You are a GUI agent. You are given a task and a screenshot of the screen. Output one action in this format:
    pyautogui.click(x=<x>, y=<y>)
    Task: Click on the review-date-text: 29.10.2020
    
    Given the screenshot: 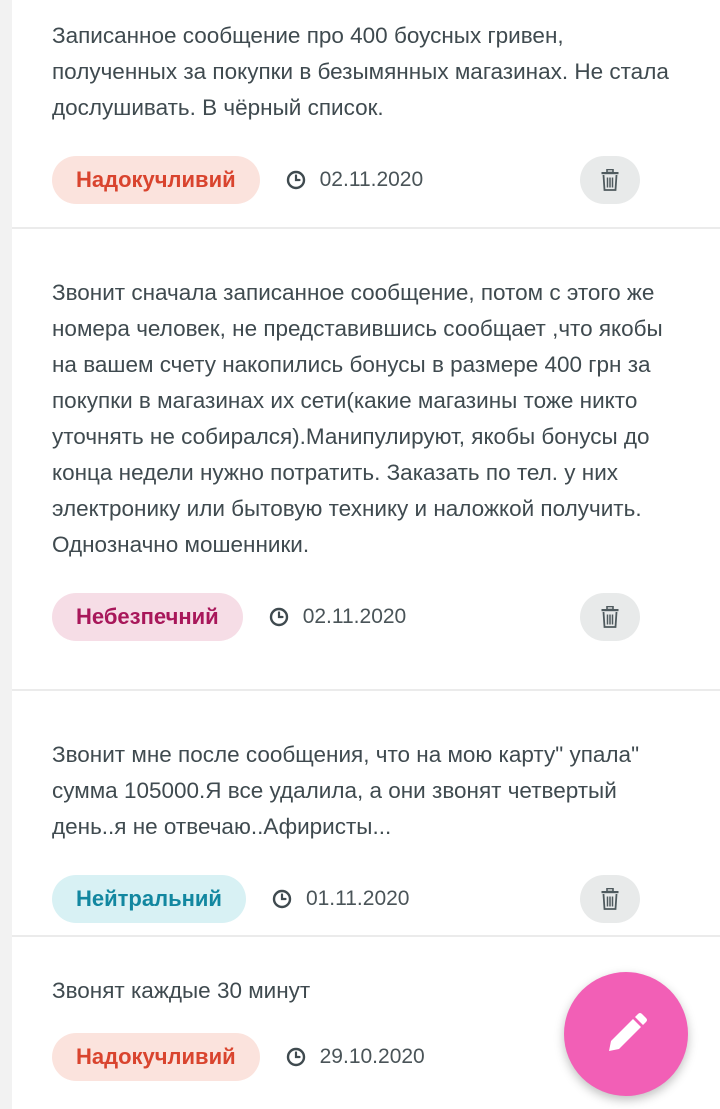 What is the action you would take?
    pyautogui.click(x=372, y=1056)
    